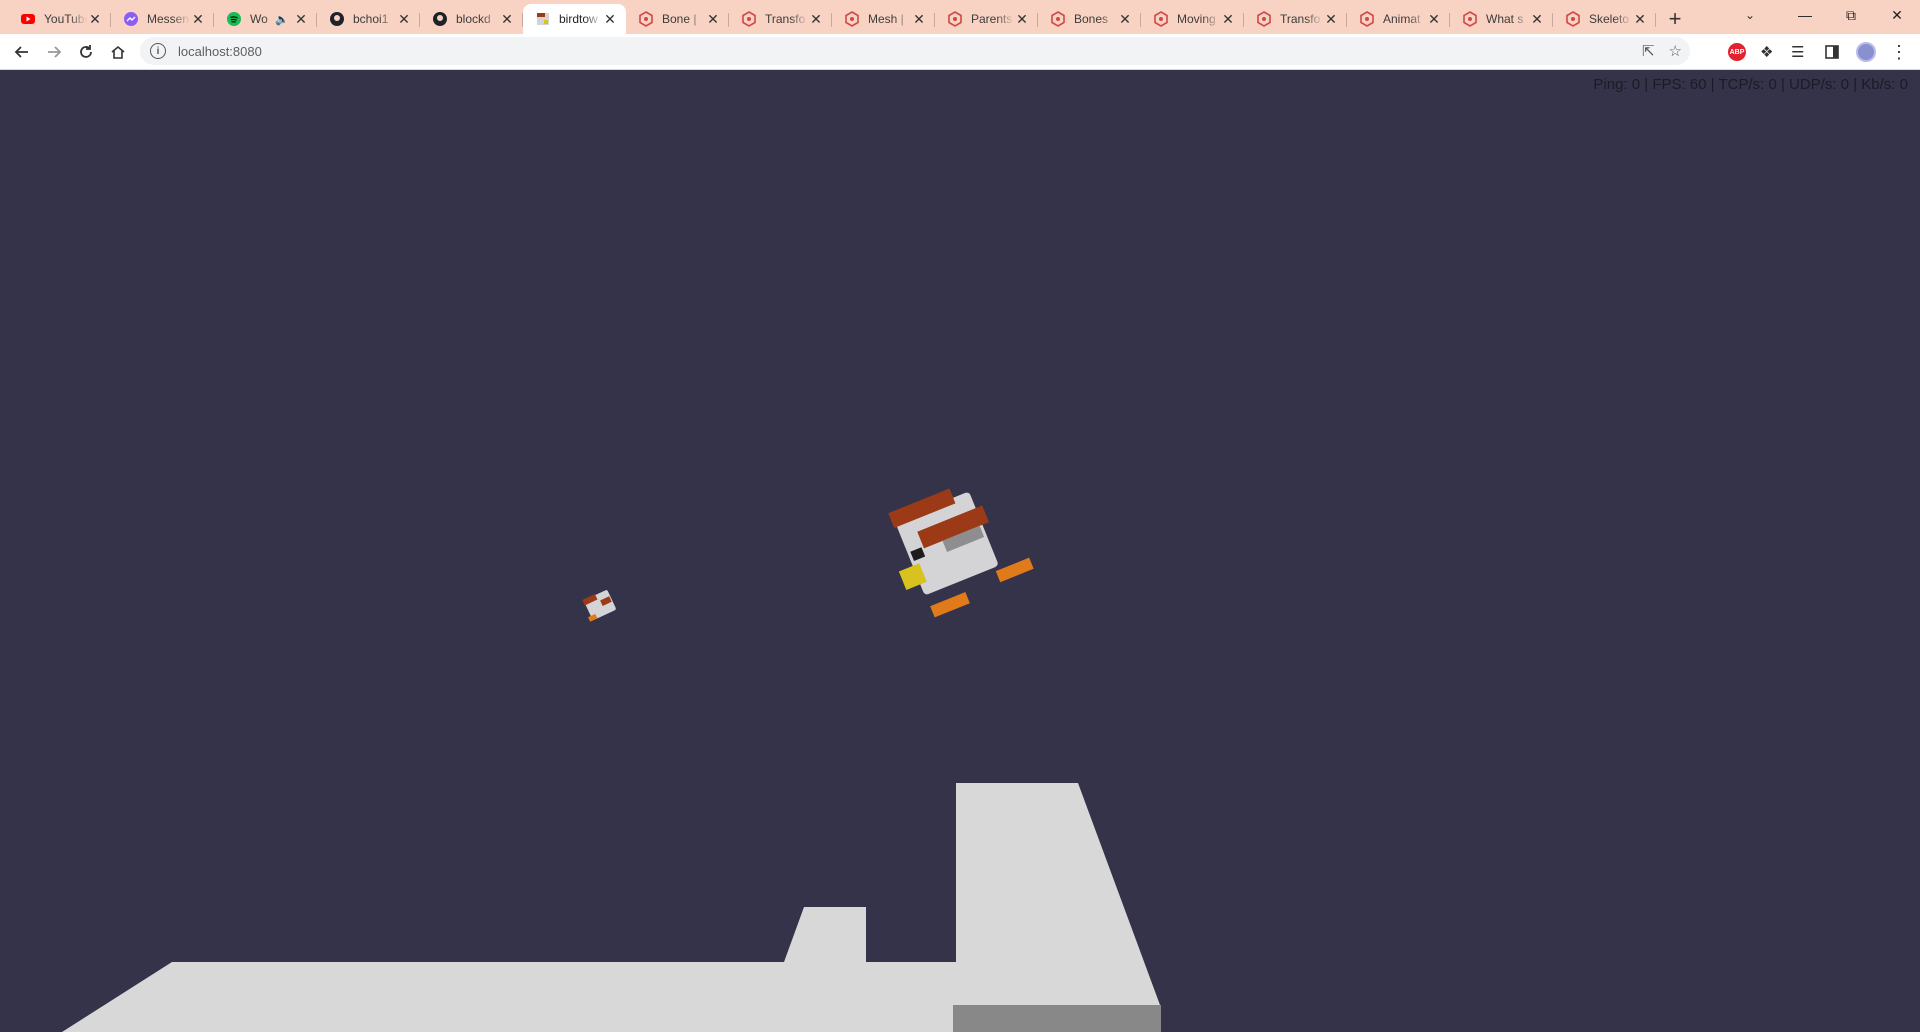 This screenshot has height=1032, width=1920. What do you see at coordinates (1662, 51) in the screenshot?
I see `omnibox-actions: ⇱ ☆` at bounding box center [1662, 51].